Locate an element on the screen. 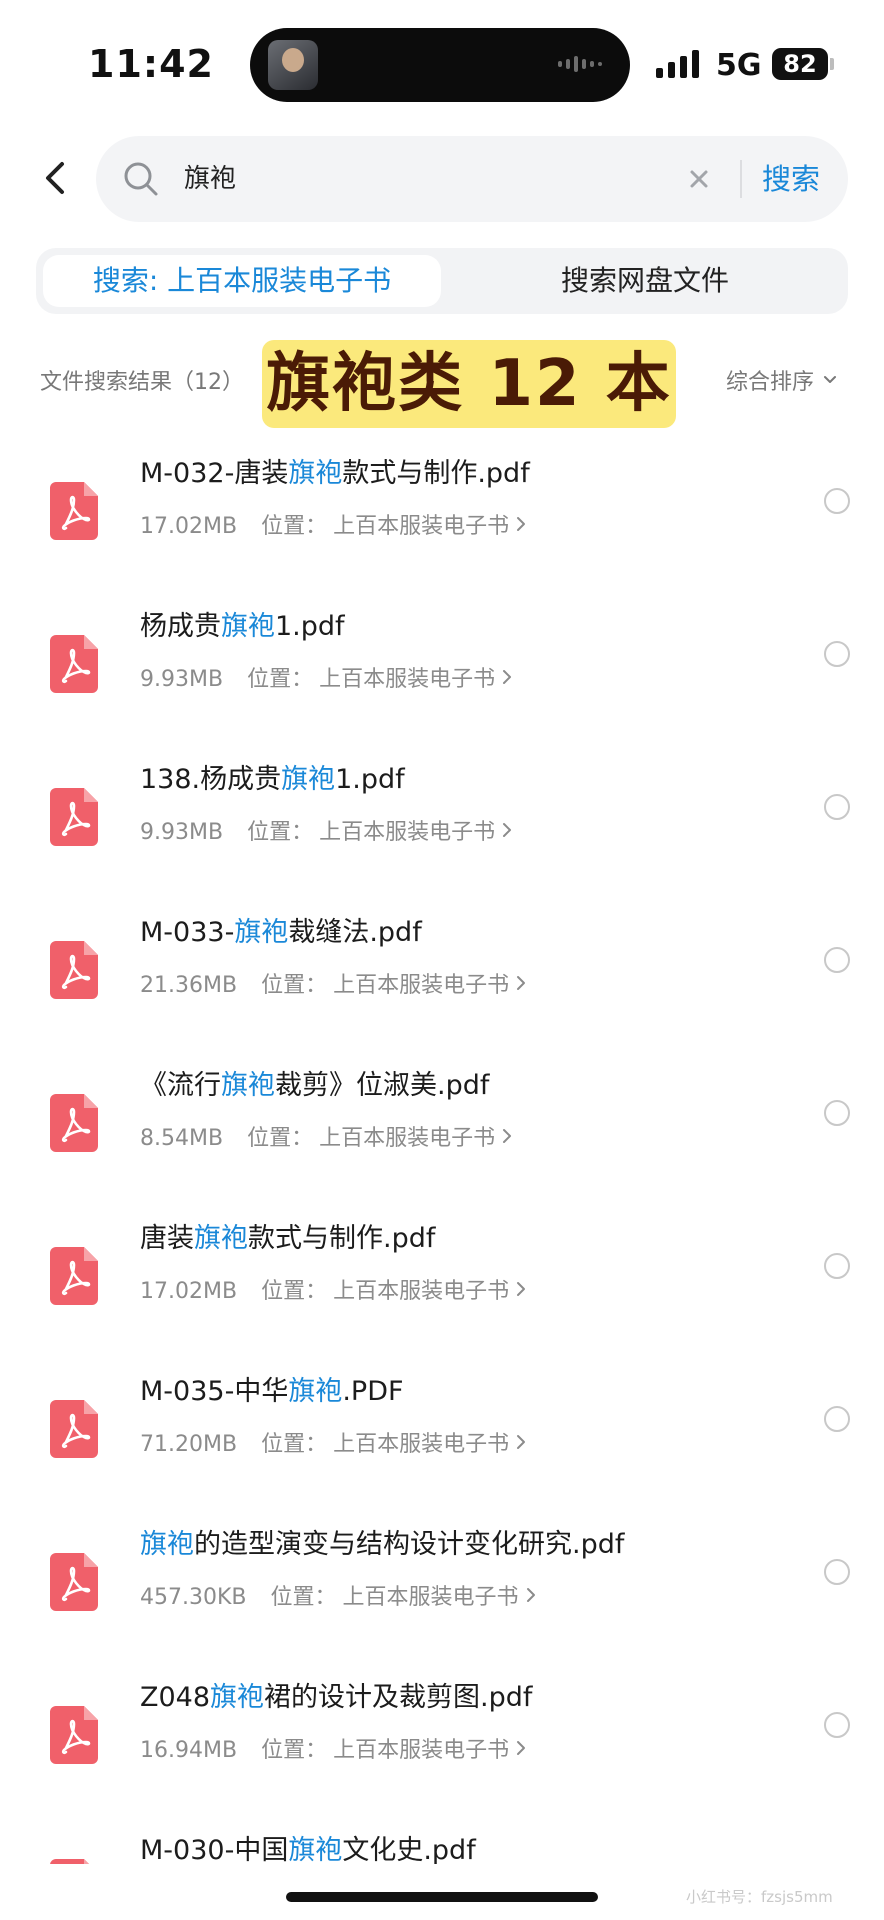 The height and width of the screenshot is (1920, 884). file-name: 旗袍的造型演变与结构设计变化研究.pdf is located at coordinates (382, 1545).